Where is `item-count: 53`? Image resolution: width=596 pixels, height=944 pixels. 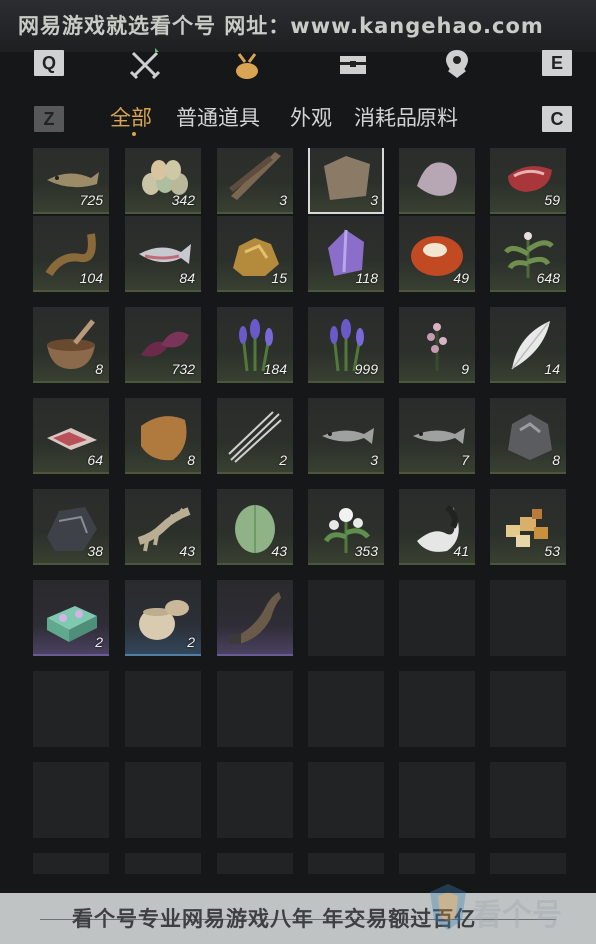 item-count: 53 is located at coordinates (552, 551).